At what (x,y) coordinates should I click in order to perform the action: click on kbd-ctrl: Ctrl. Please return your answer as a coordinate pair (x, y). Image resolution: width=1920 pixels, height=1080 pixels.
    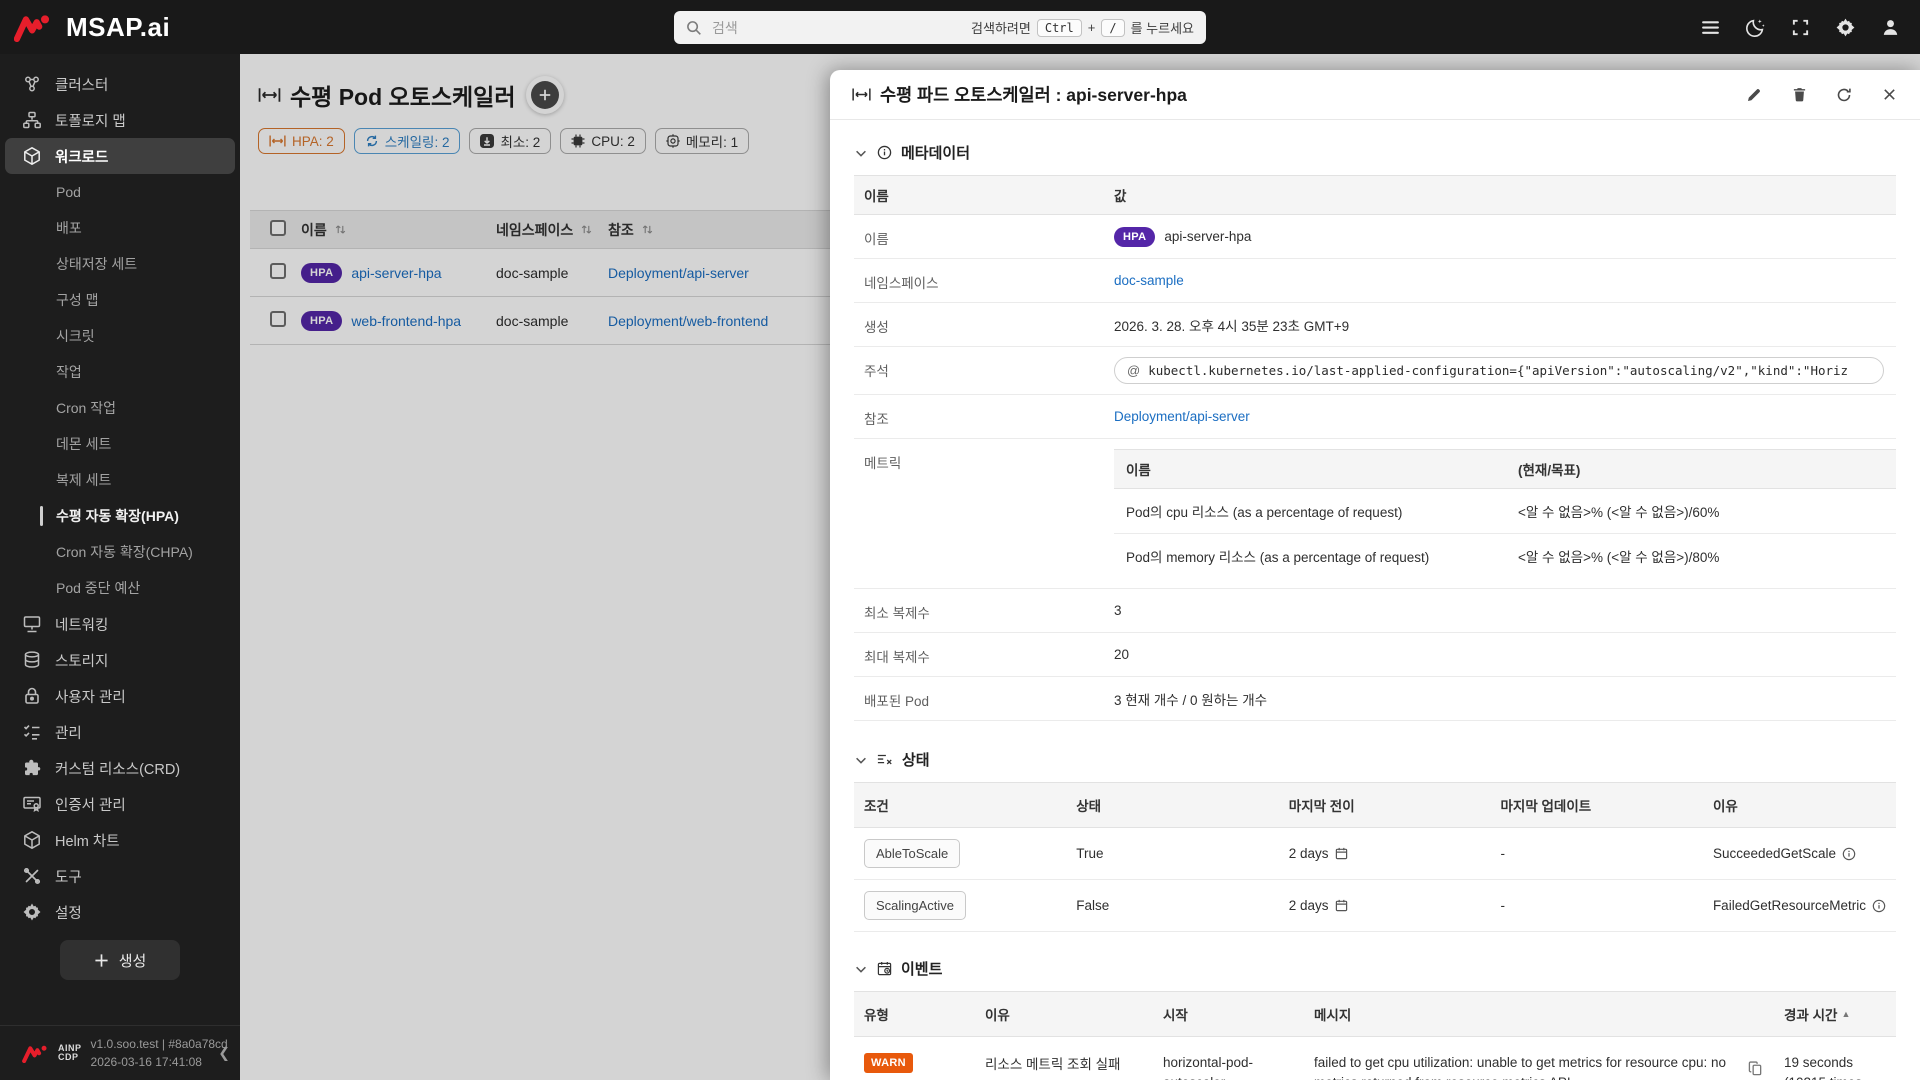
    Looking at the image, I should click on (1059, 27).